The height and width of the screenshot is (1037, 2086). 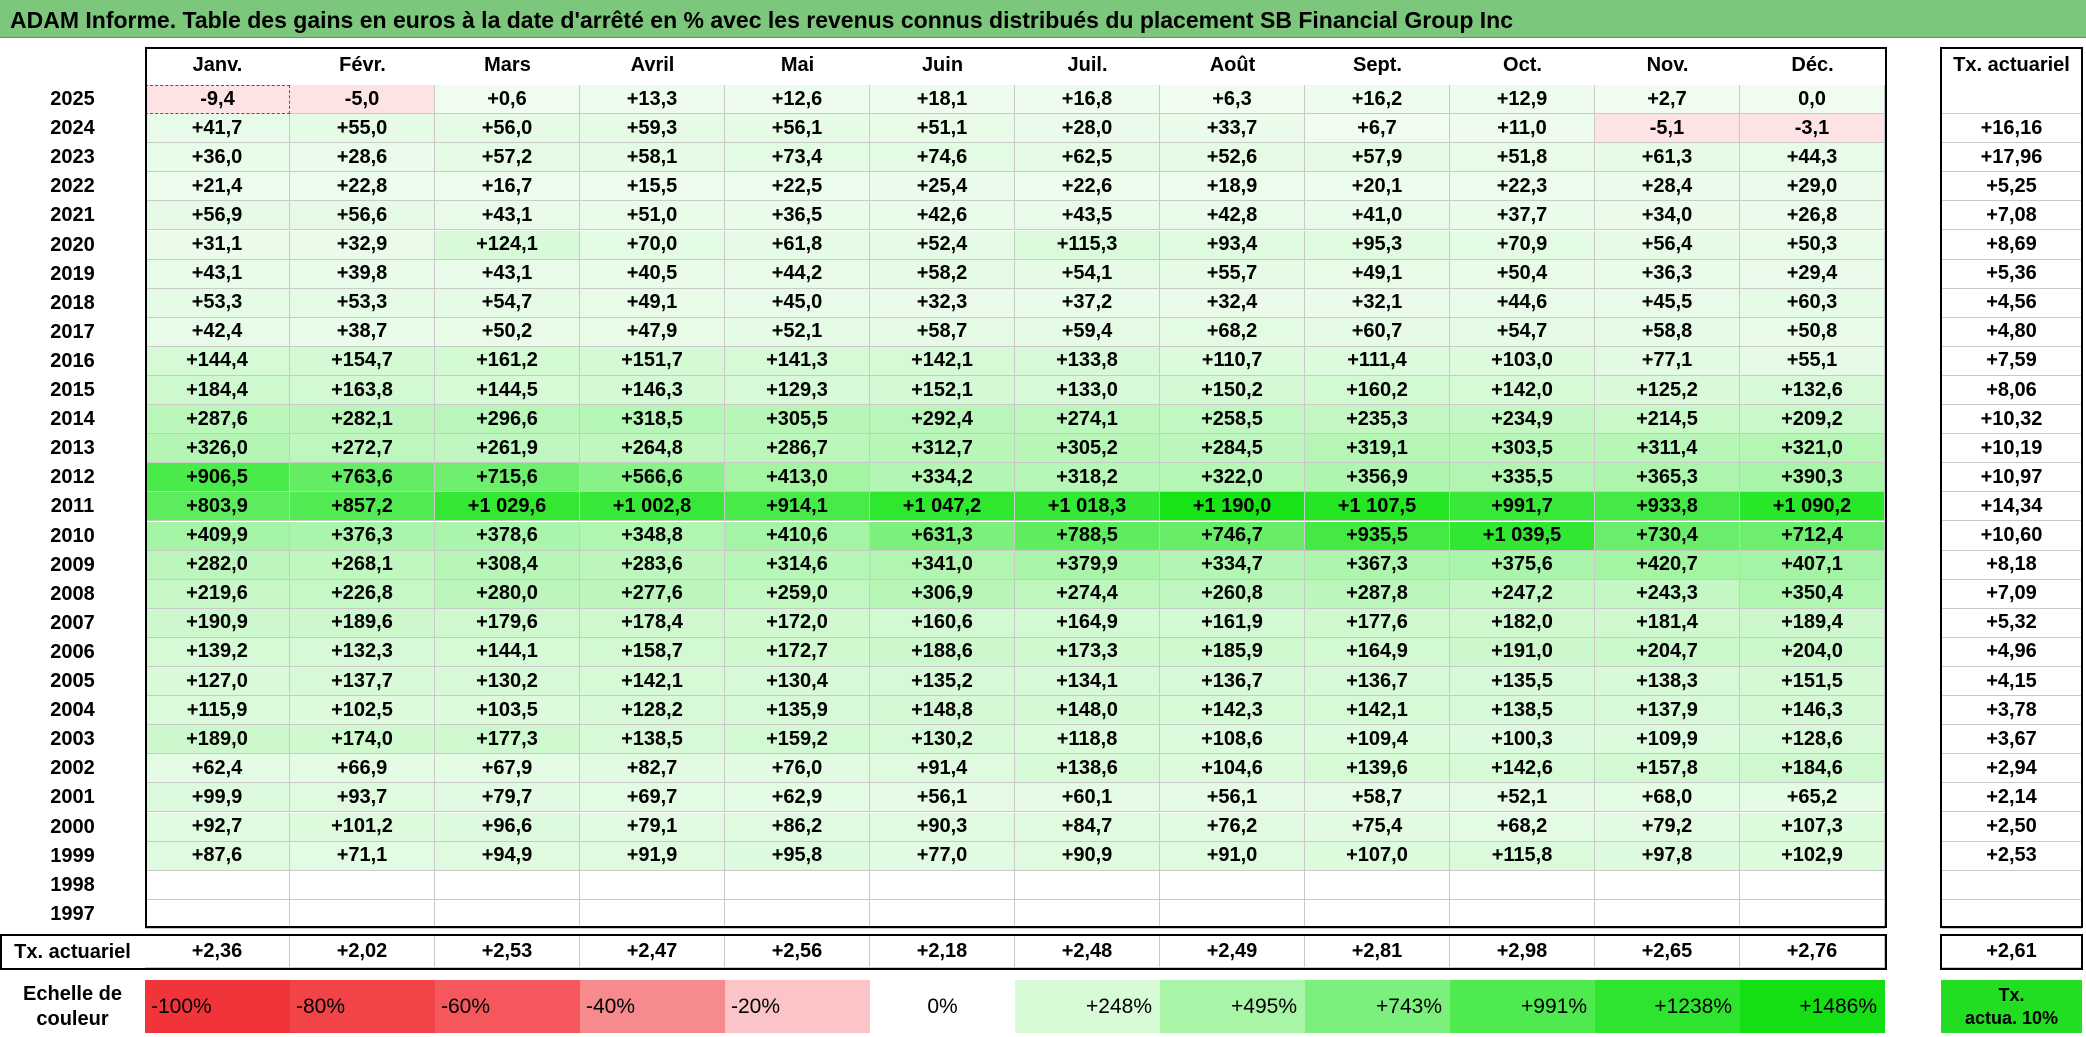 What do you see at coordinates (1522, 361) in the screenshot?
I see `table-cell: +103,0` at bounding box center [1522, 361].